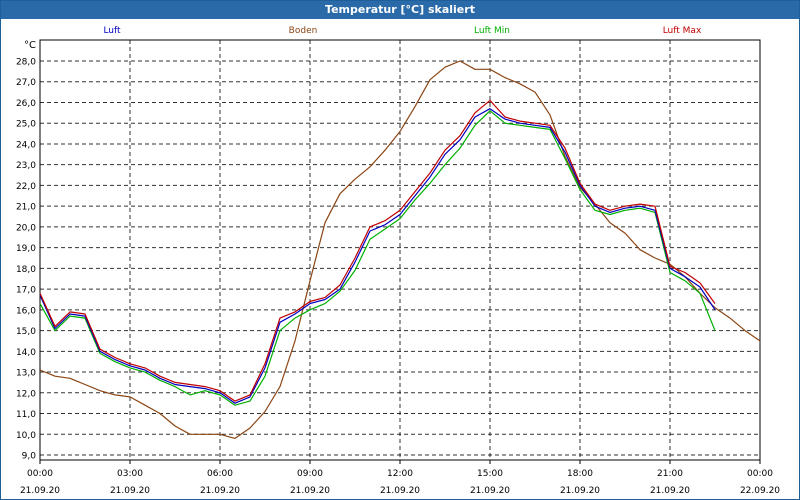 This screenshot has height=500, width=800. Describe the element at coordinates (580, 474) in the screenshot. I see `x-tick-time: 18:00` at that location.